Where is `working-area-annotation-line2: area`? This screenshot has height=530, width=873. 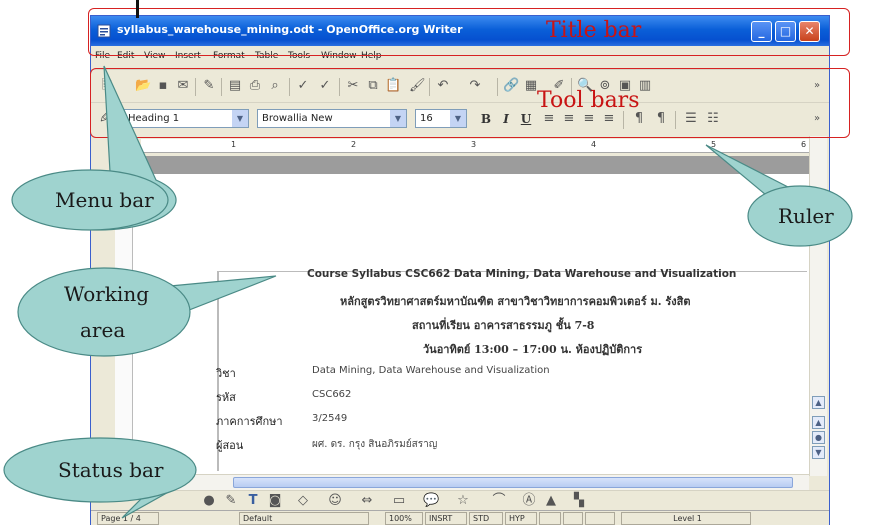
working-area-annotation-line2: area is located at coordinates (103, 330).